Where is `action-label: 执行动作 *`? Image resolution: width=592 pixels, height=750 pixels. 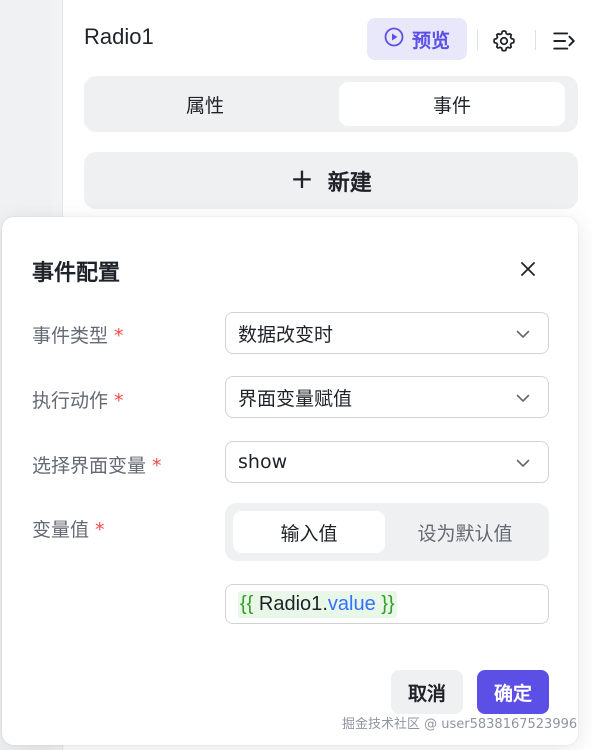
action-label: 执行动作 * is located at coordinates (78, 401).